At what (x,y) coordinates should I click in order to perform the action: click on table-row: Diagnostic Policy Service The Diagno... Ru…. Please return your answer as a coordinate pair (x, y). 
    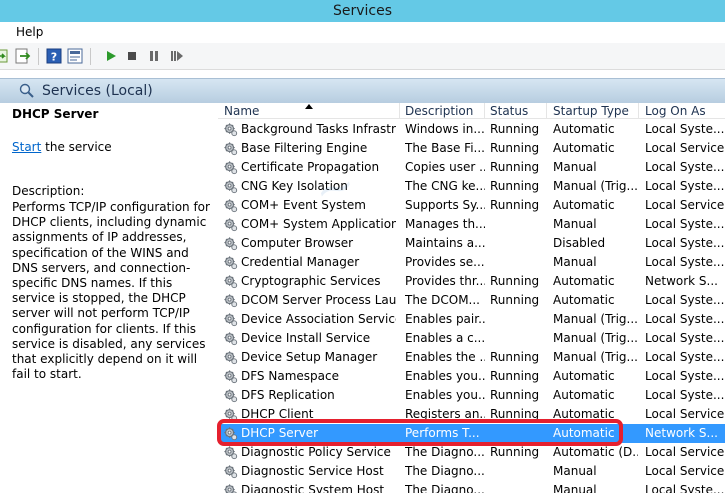
    Looking at the image, I should click on (471, 452).